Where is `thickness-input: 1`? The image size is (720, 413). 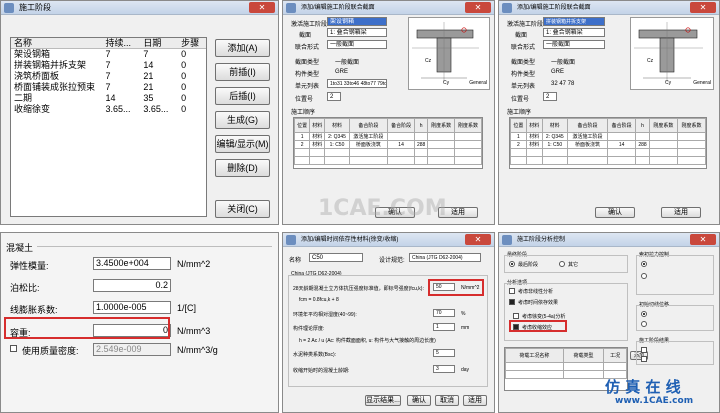 thickness-input: 1 is located at coordinates (444, 327).